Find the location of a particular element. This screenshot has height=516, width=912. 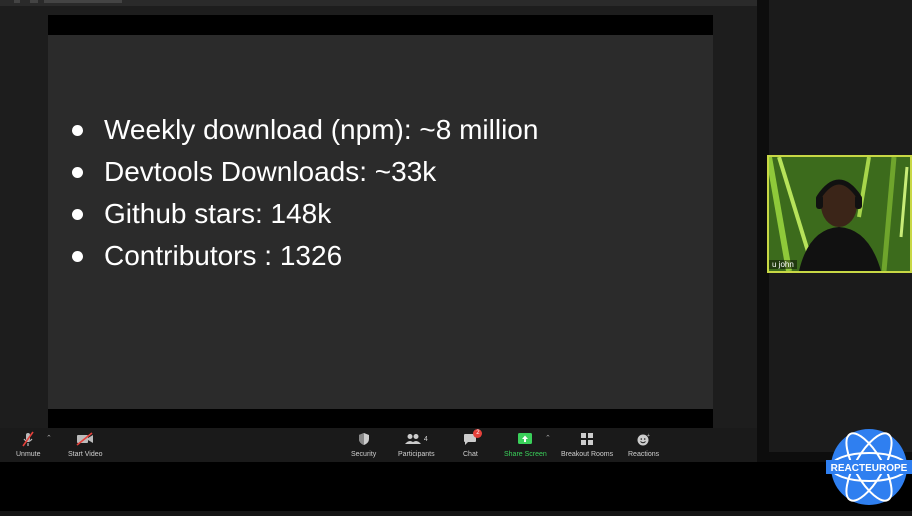

participant-video-tile: u john is located at coordinates (839, 214).